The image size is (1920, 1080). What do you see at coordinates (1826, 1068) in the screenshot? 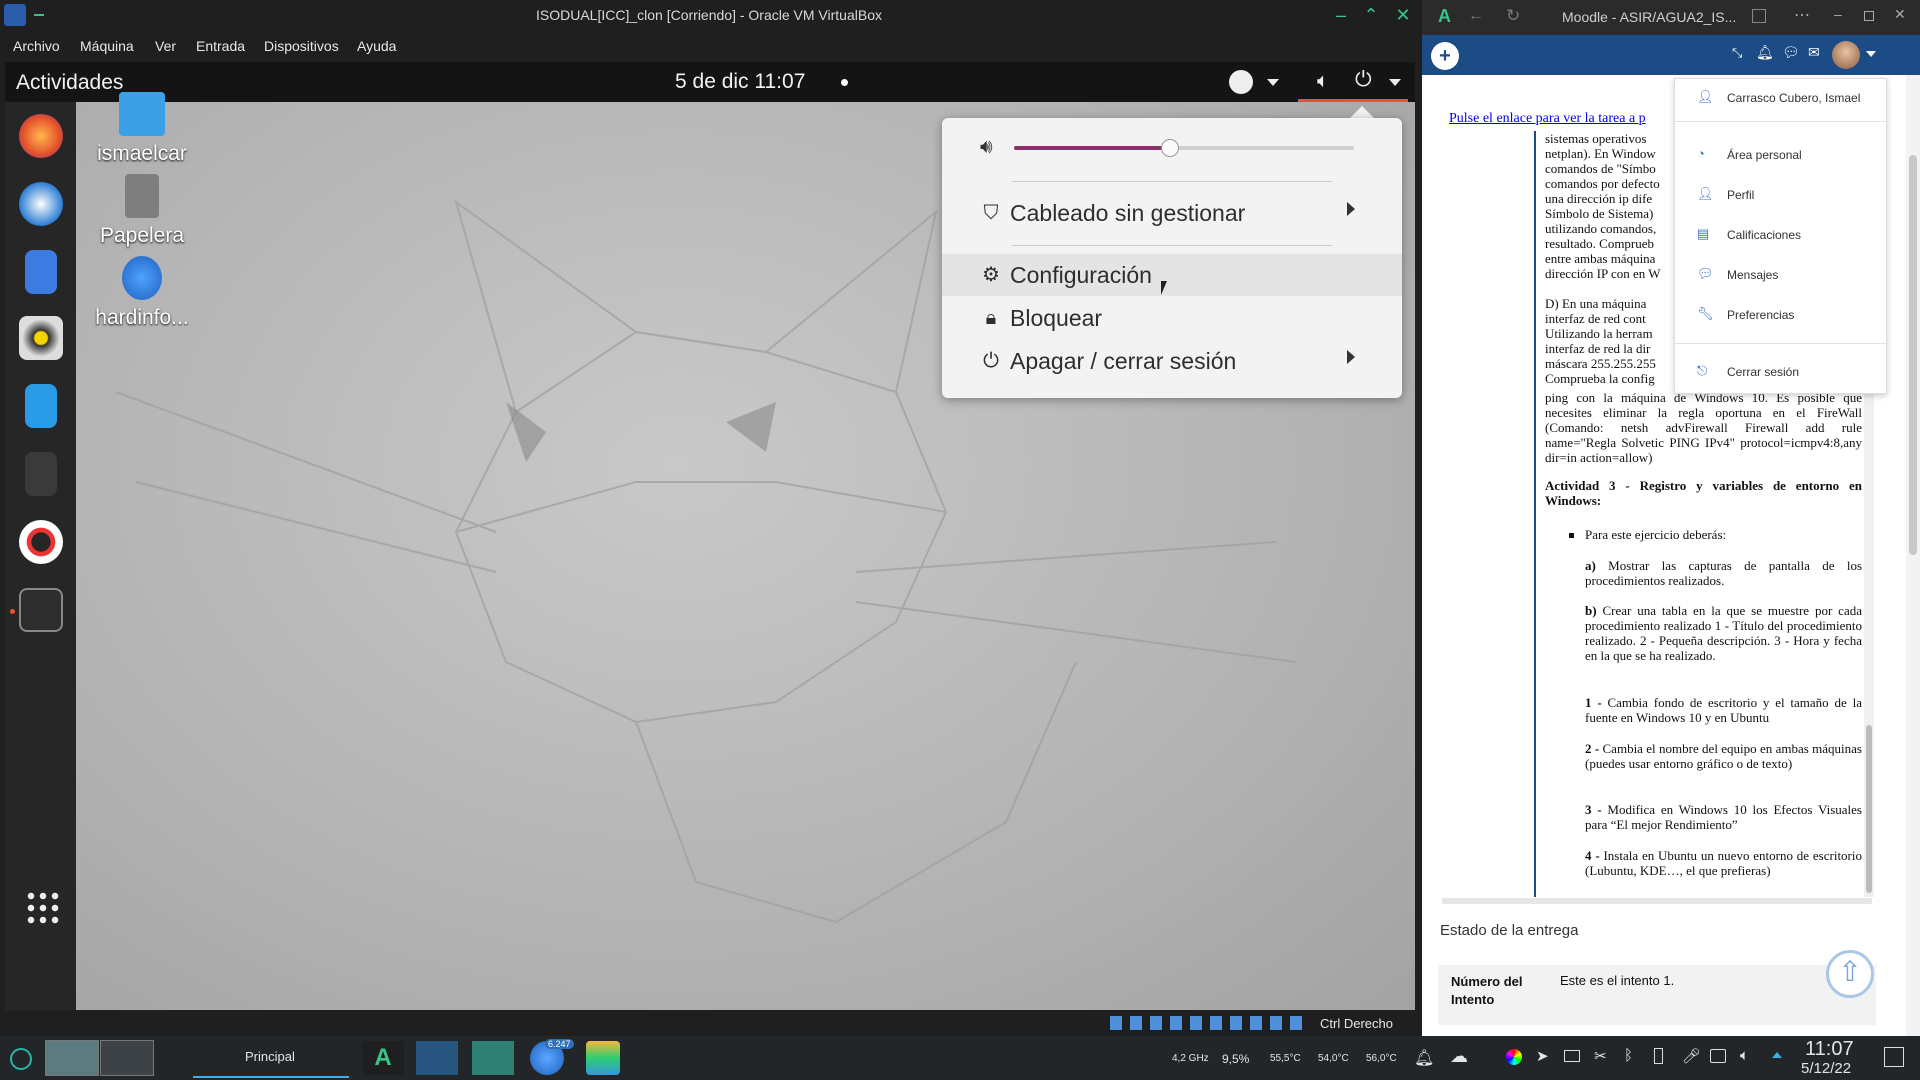
I see `taskbar-date: 5/12/22` at bounding box center [1826, 1068].